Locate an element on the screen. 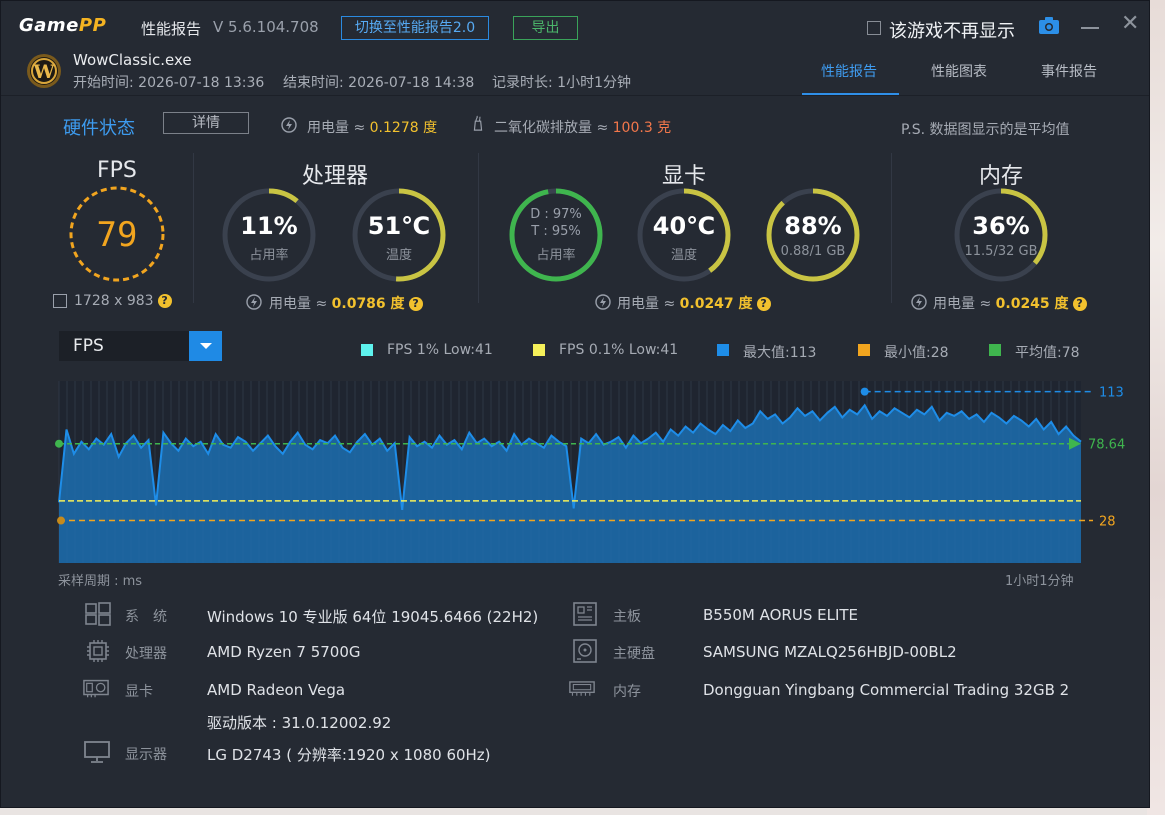  close-button: ✕ is located at coordinates (1130, 24).